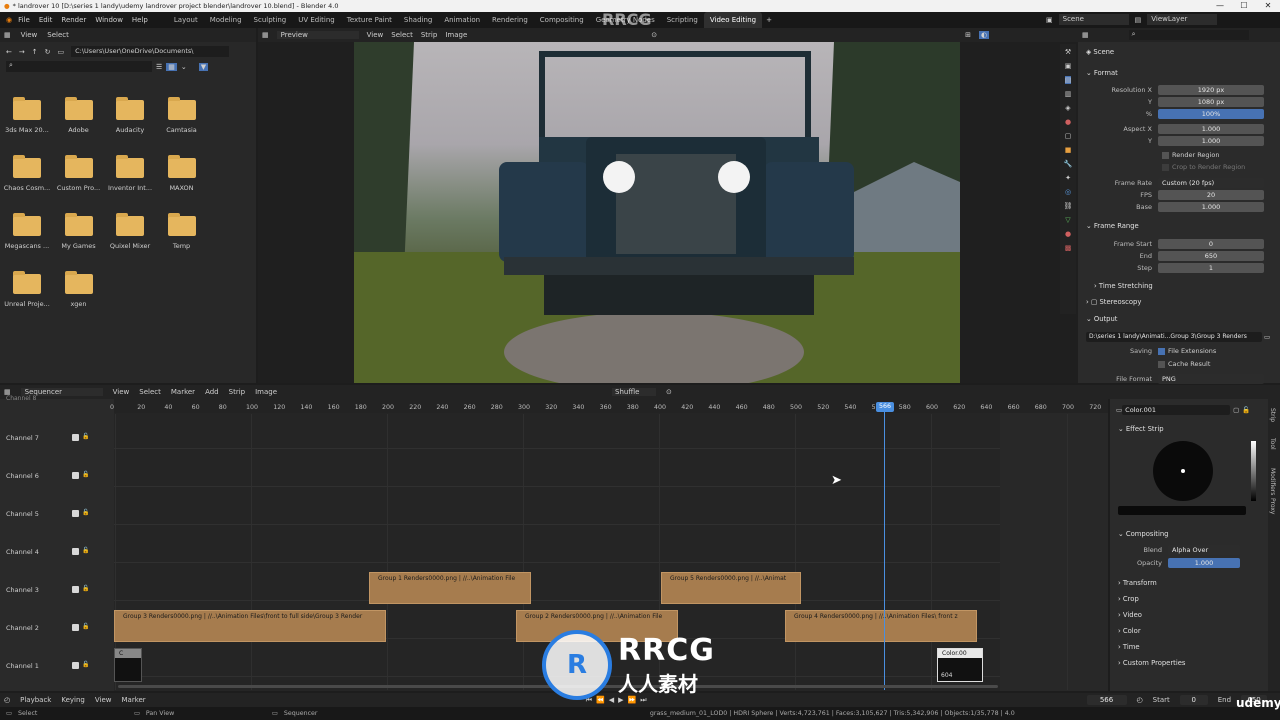 The height and width of the screenshot is (720, 1280). I want to click on sidebar-tab-tool: Tool, so click(1272, 444).